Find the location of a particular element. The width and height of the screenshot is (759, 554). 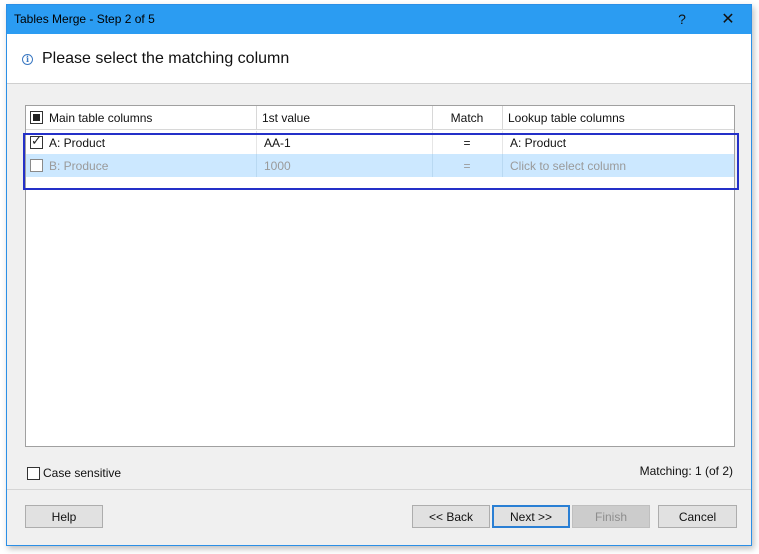

back-button: << Back is located at coordinates (451, 516).